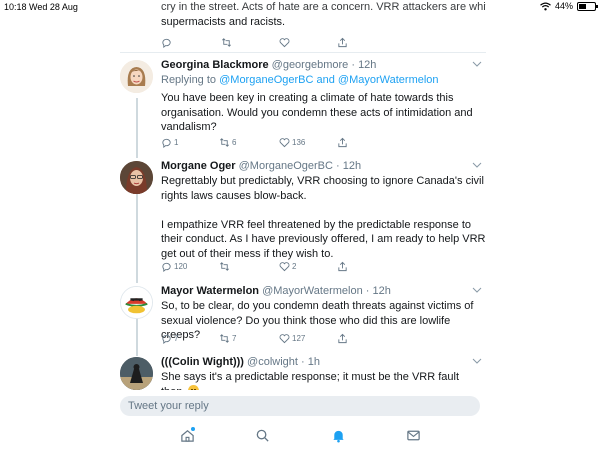 The image size is (600, 450). Describe the element at coordinates (176, 142) in the screenshot. I see `reply-count: 1` at that location.